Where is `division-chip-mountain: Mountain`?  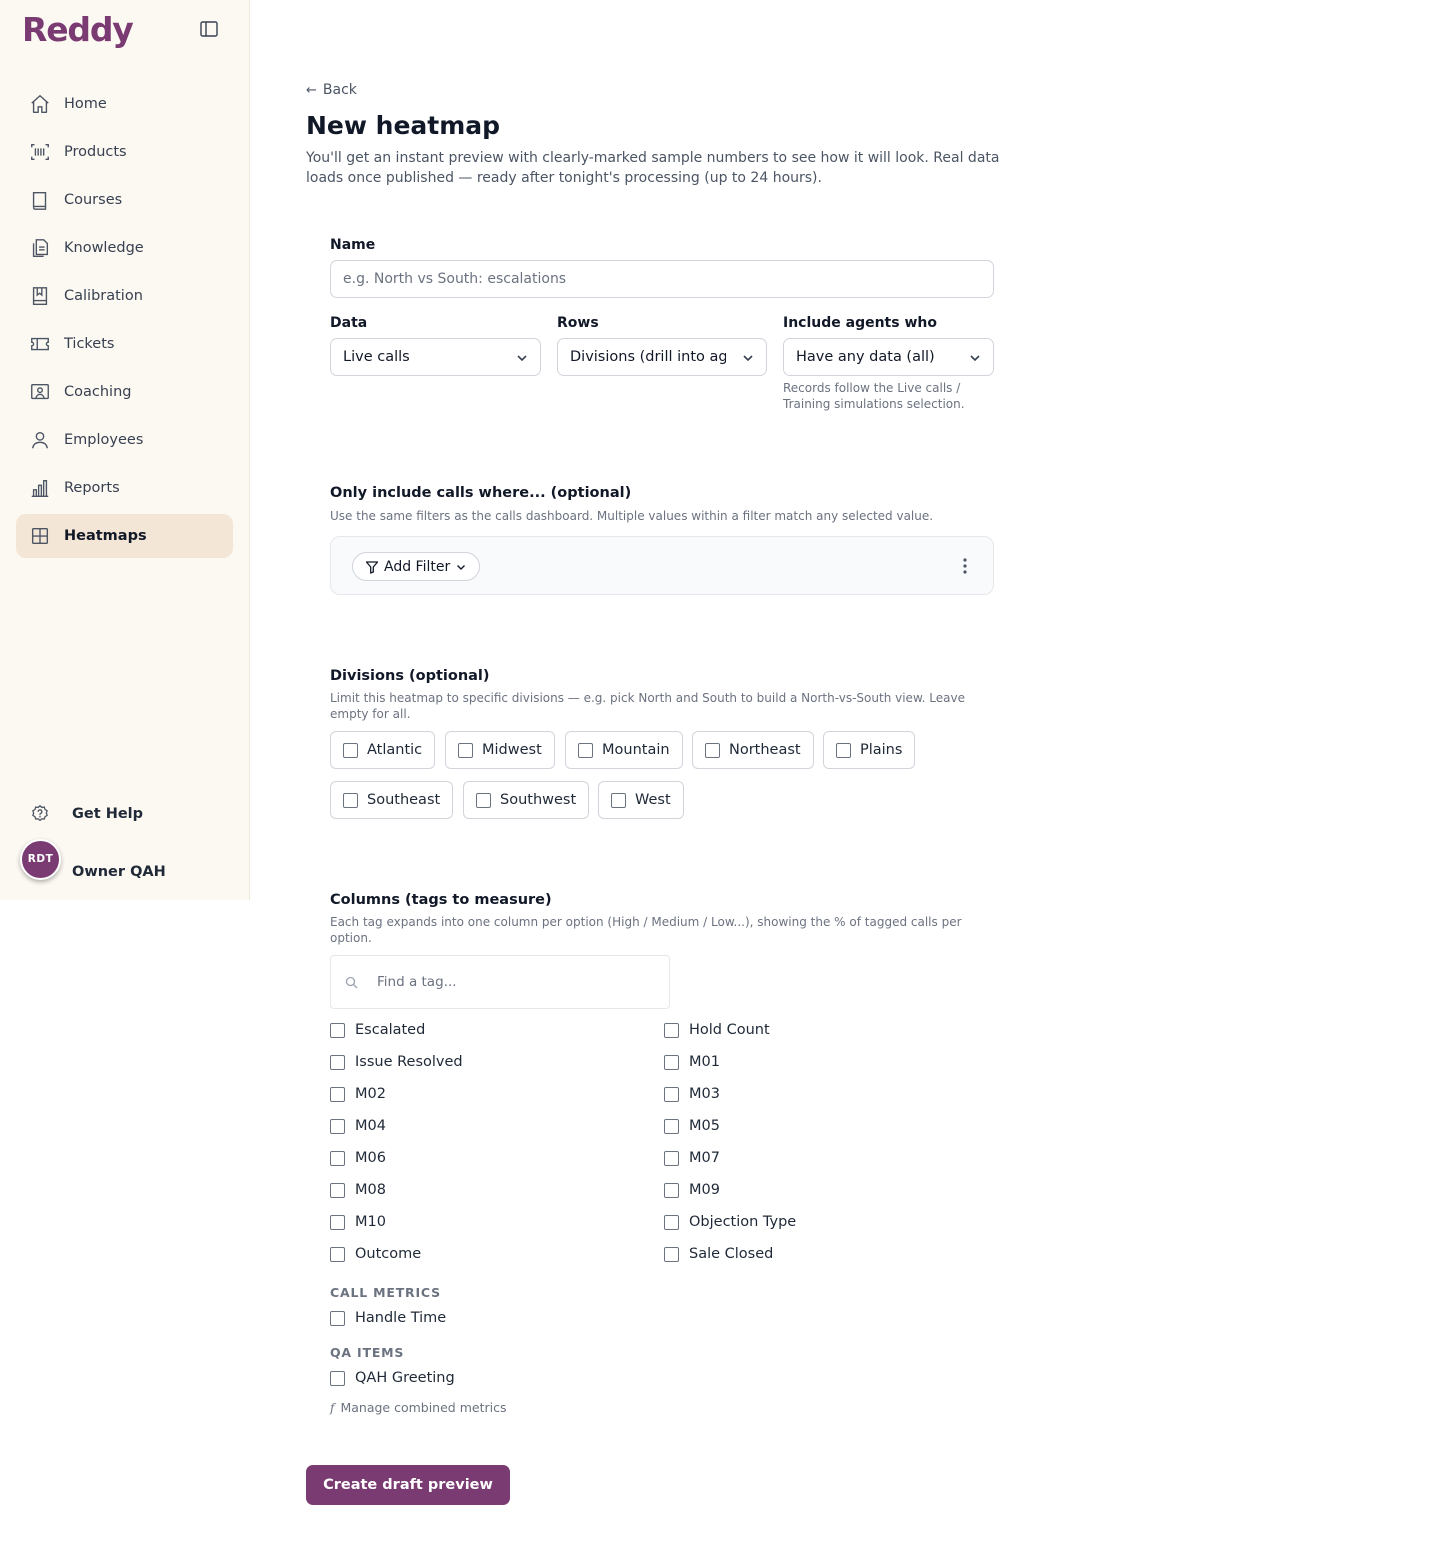 division-chip-mountain: Mountain is located at coordinates (624, 750).